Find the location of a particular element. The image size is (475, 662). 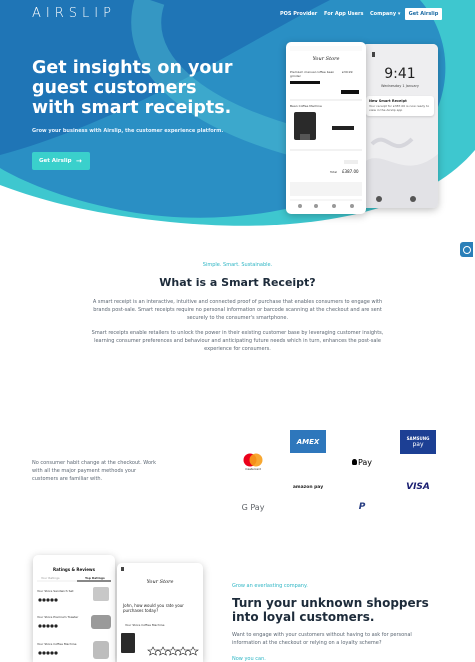

receipt-price-1: £39.99 is located at coordinates (347, 72).